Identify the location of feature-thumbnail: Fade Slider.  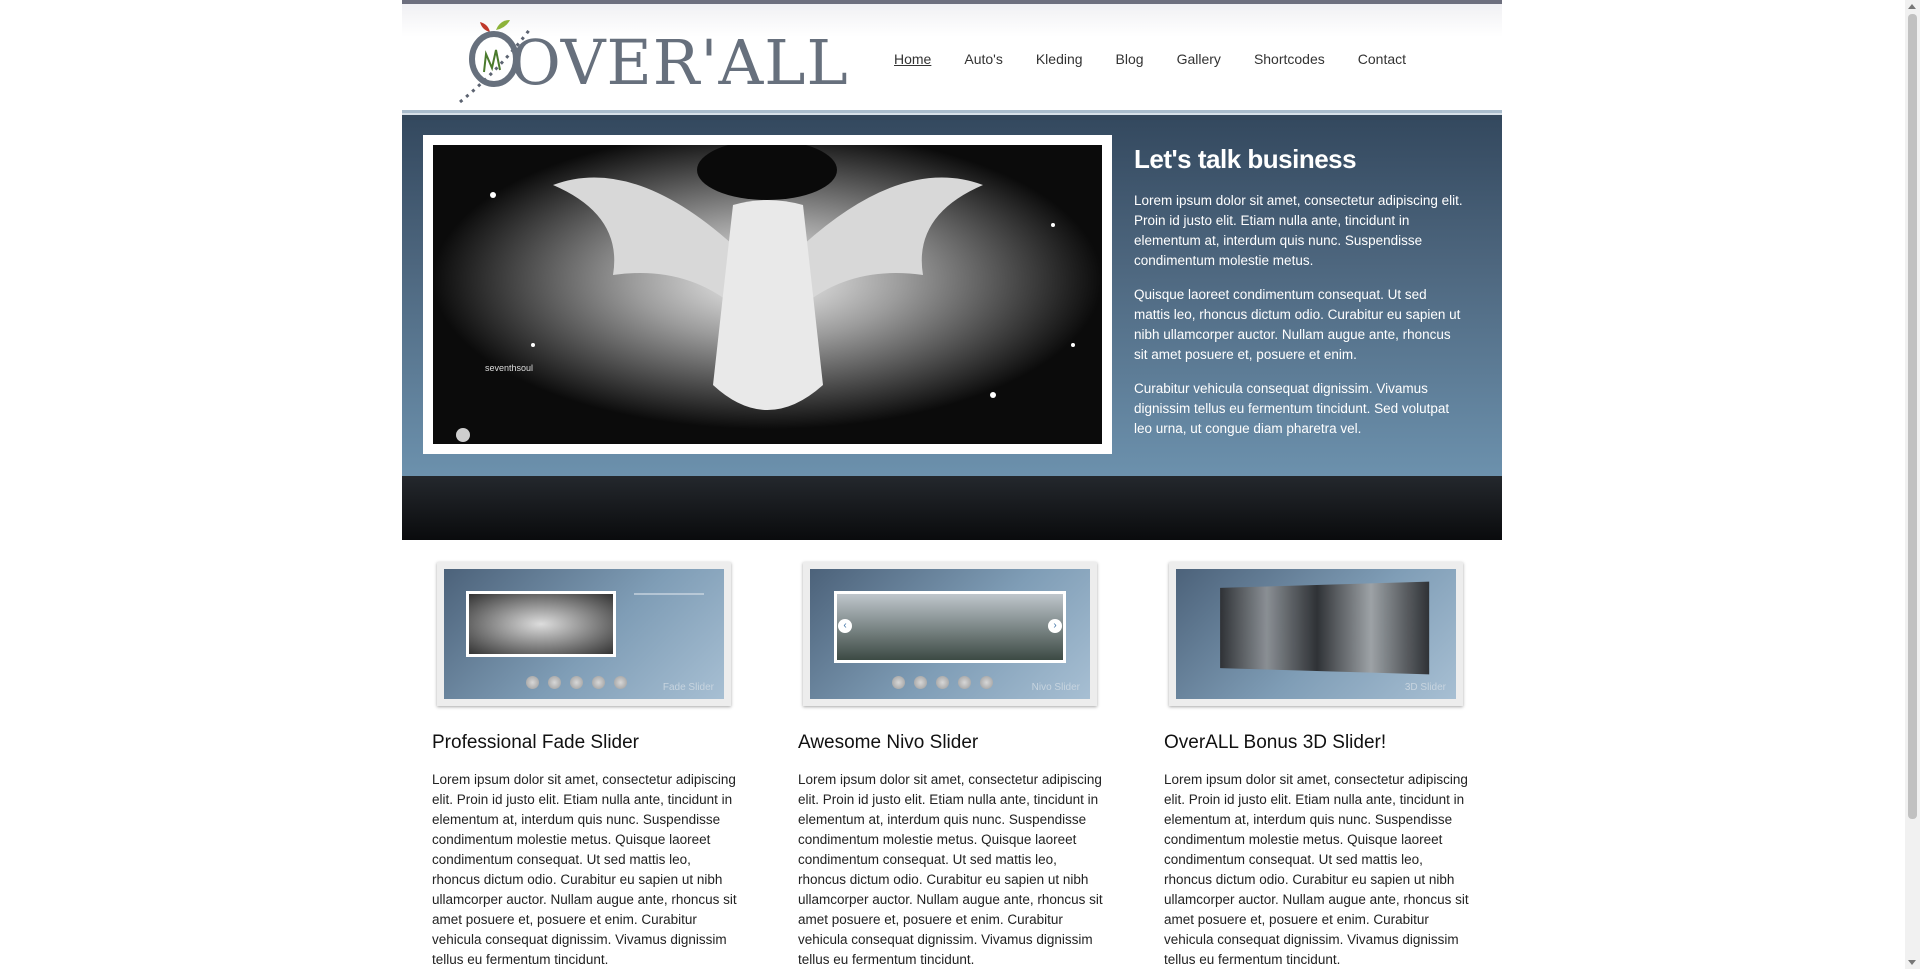
(584, 634).